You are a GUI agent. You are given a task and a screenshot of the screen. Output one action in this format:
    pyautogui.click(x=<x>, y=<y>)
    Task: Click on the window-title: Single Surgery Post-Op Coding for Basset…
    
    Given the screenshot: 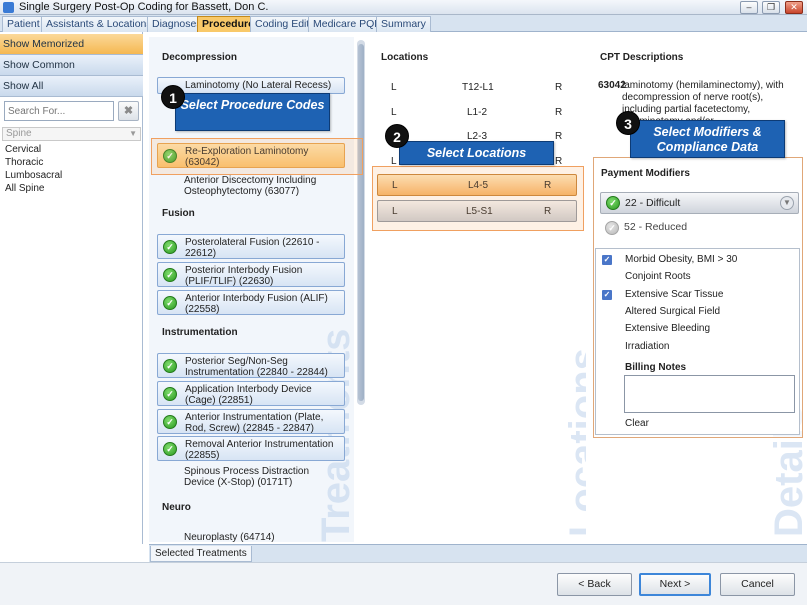 What is the action you would take?
    pyautogui.click(x=144, y=7)
    